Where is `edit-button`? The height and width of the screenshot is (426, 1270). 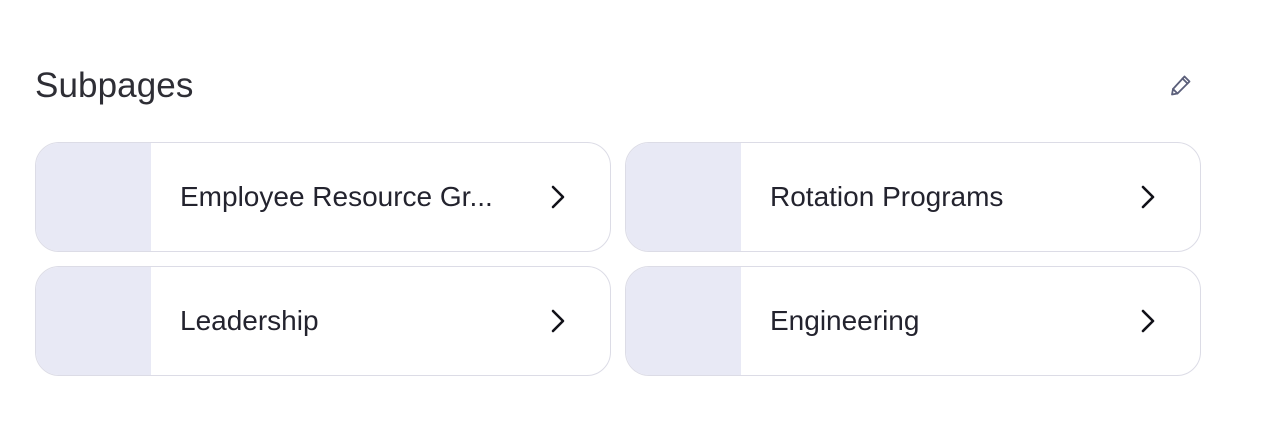 edit-button is located at coordinates (1181, 87).